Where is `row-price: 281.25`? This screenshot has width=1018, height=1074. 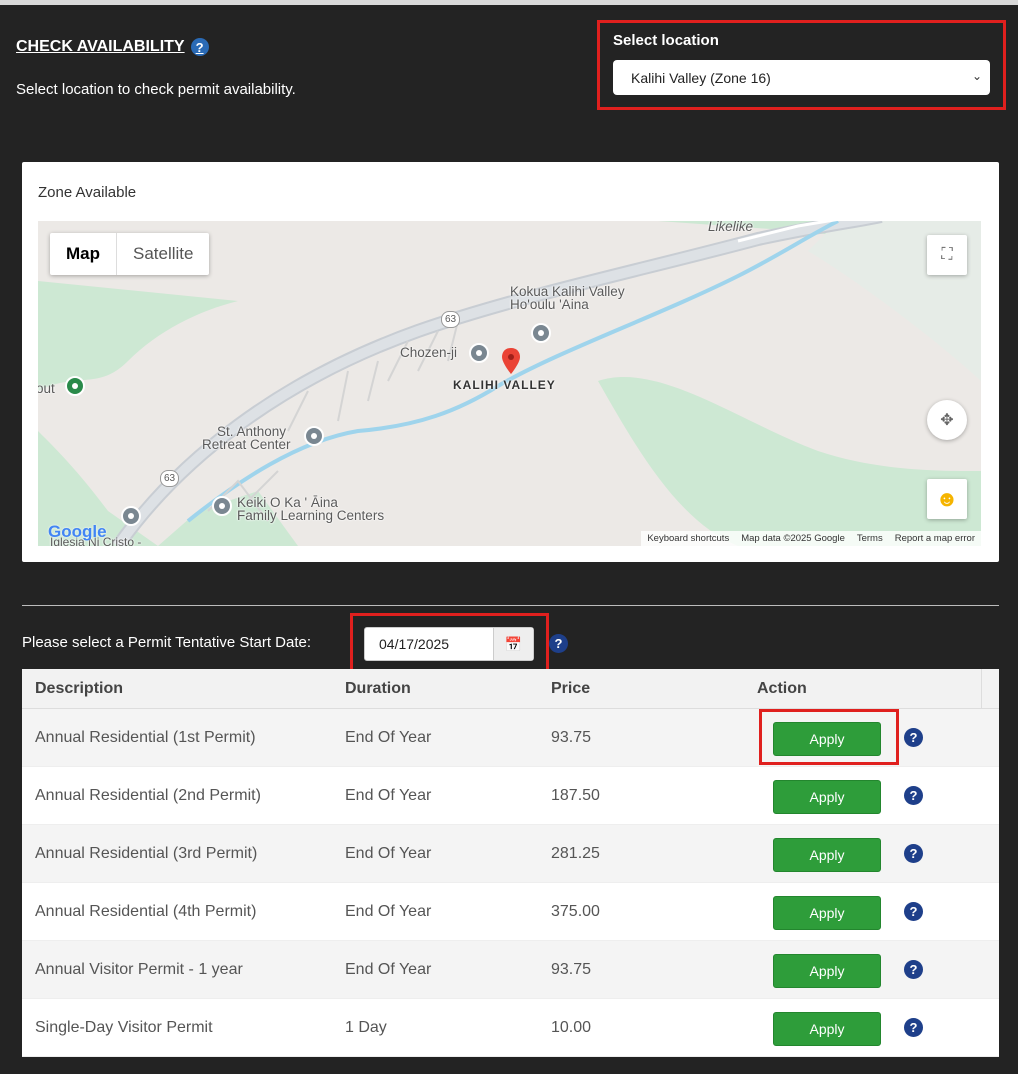 row-price: 281.25 is located at coordinates (575, 853).